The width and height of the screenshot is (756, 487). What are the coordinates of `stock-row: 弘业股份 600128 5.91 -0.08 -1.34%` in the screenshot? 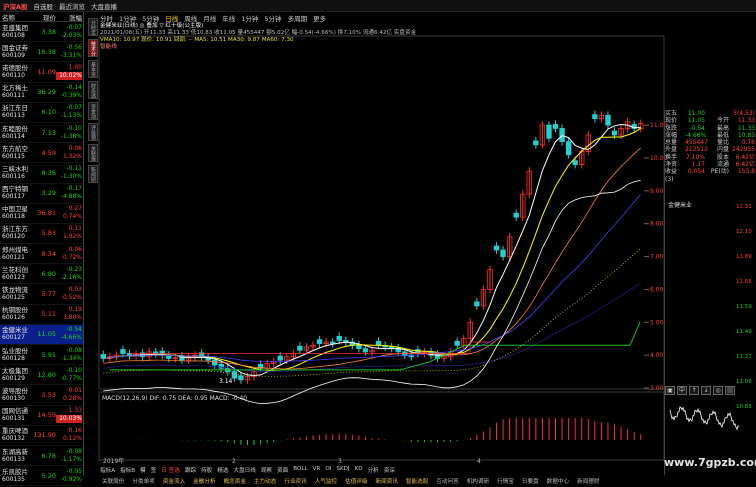 It's located at (41, 355).